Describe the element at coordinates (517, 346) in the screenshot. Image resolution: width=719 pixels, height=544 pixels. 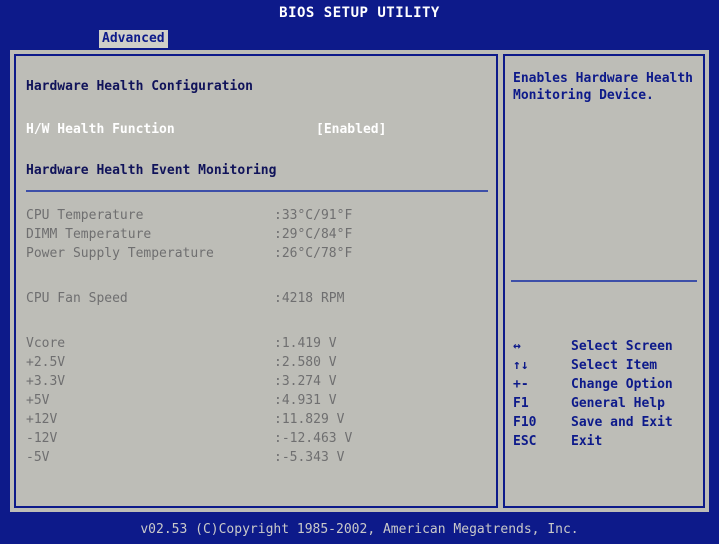
I see `left-right-arrow-icon: ↔` at that location.